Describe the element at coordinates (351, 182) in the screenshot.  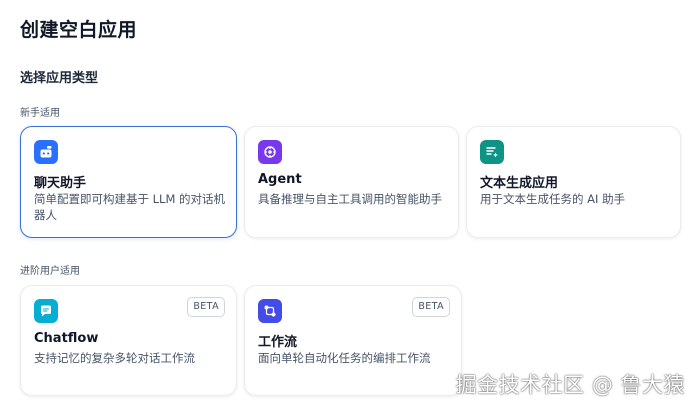
I see `app-type-card-agent: Agent 具备推理与自主工具调用的智能助手` at that location.